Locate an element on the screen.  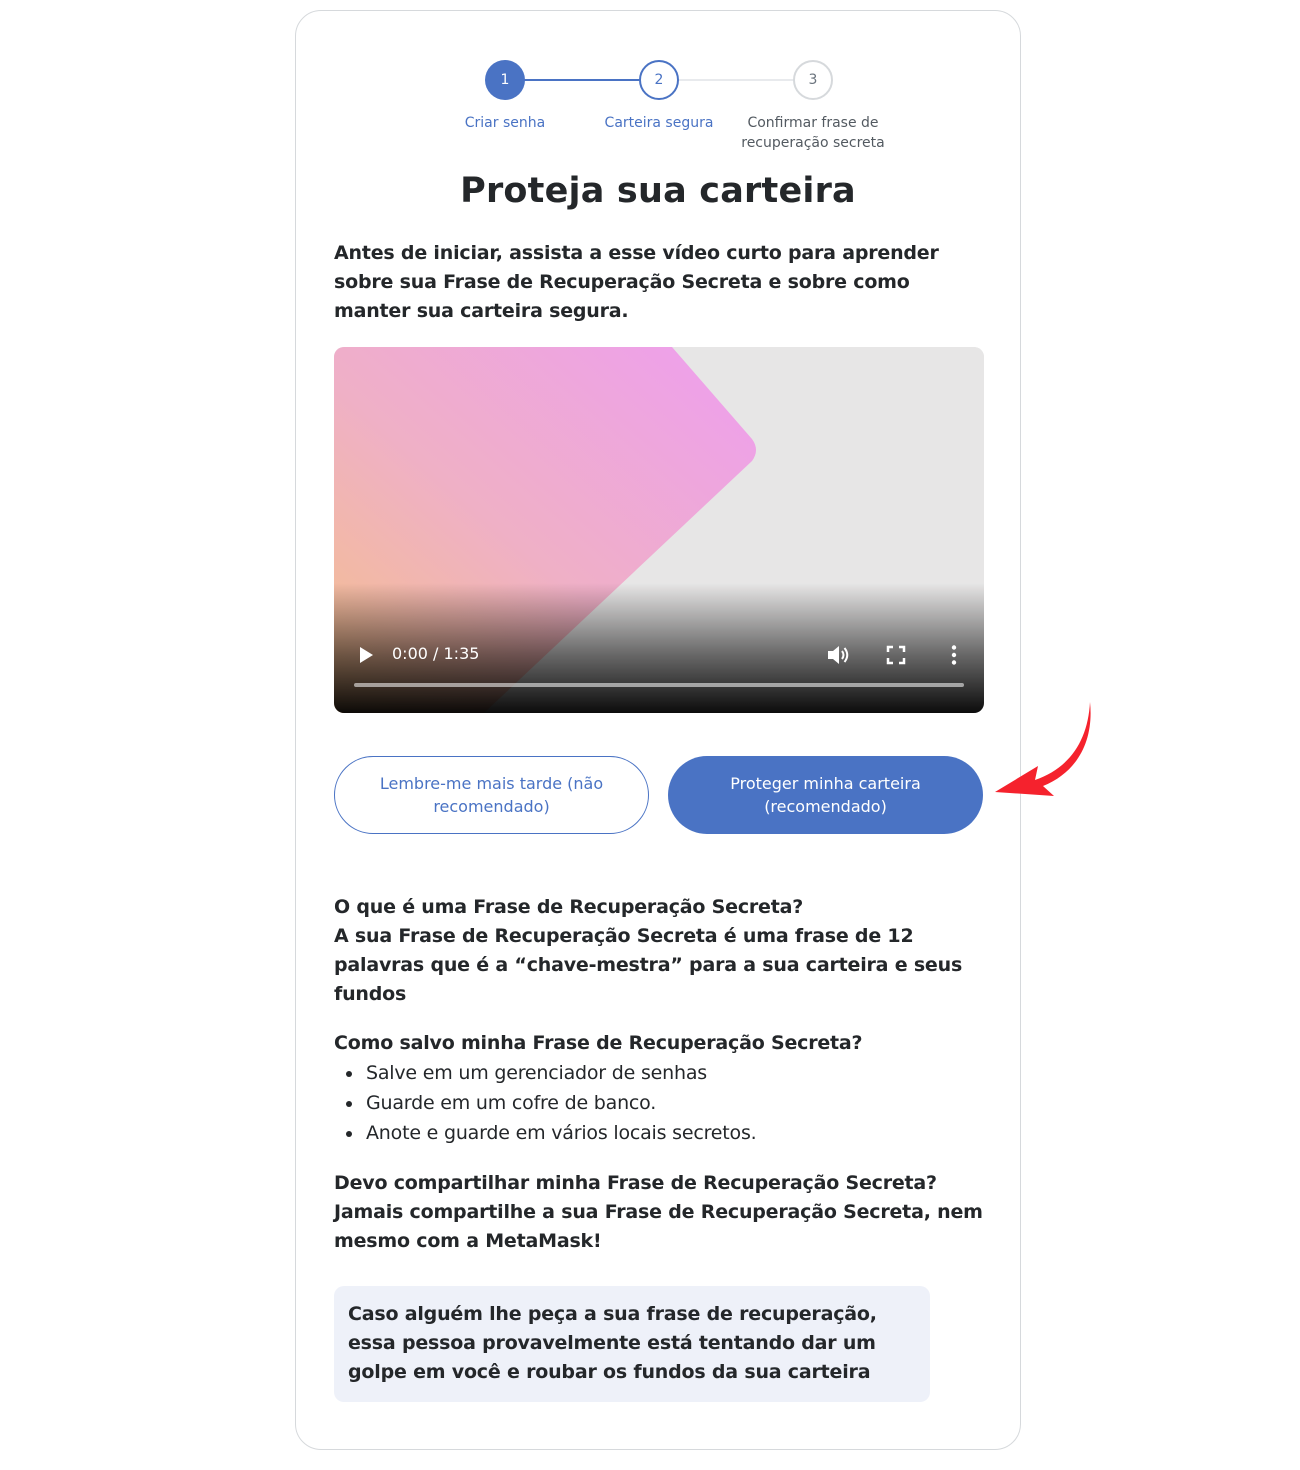
video-player: 0:00 / 1:35 is located at coordinates (659, 530).